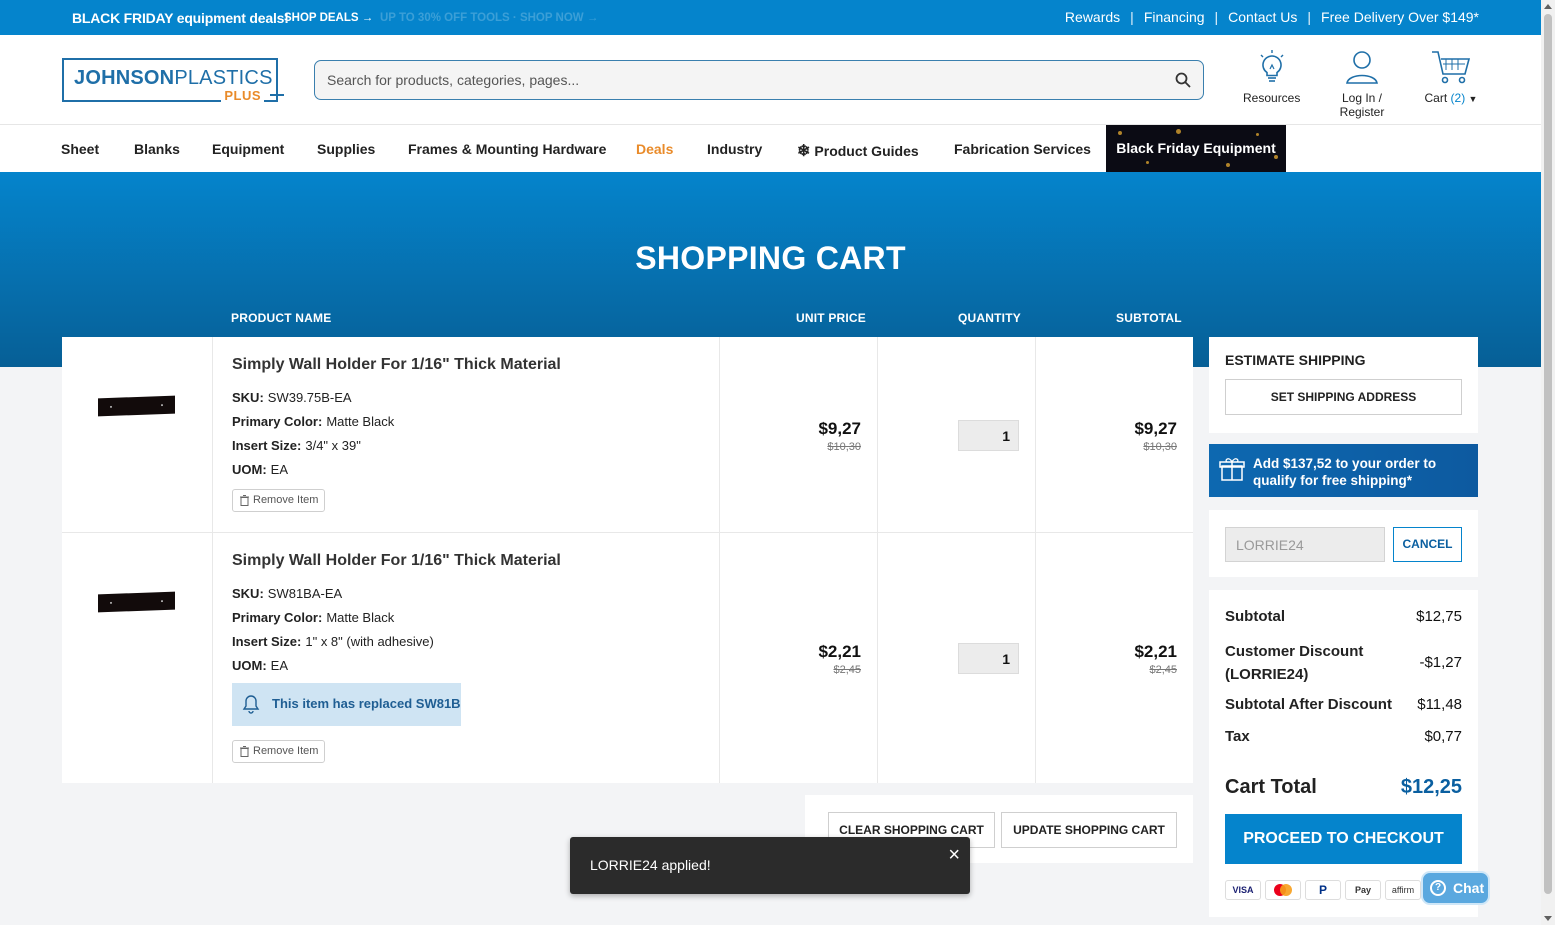 This screenshot has height=925, width=1555. Describe the element at coordinates (313, 421) in the screenshot. I see `product-color: Primary Color: Matte Black` at that location.